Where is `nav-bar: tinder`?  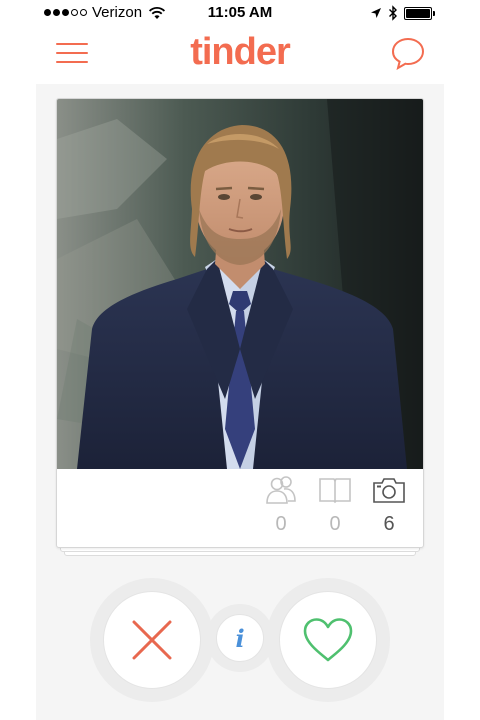 nav-bar: tinder is located at coordinates (240, 54).